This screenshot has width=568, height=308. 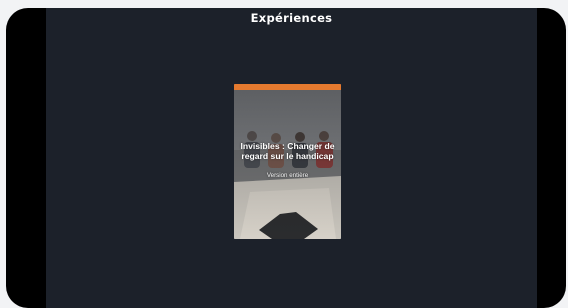 I want to click on card-overlay, so click(x=287, y=164).